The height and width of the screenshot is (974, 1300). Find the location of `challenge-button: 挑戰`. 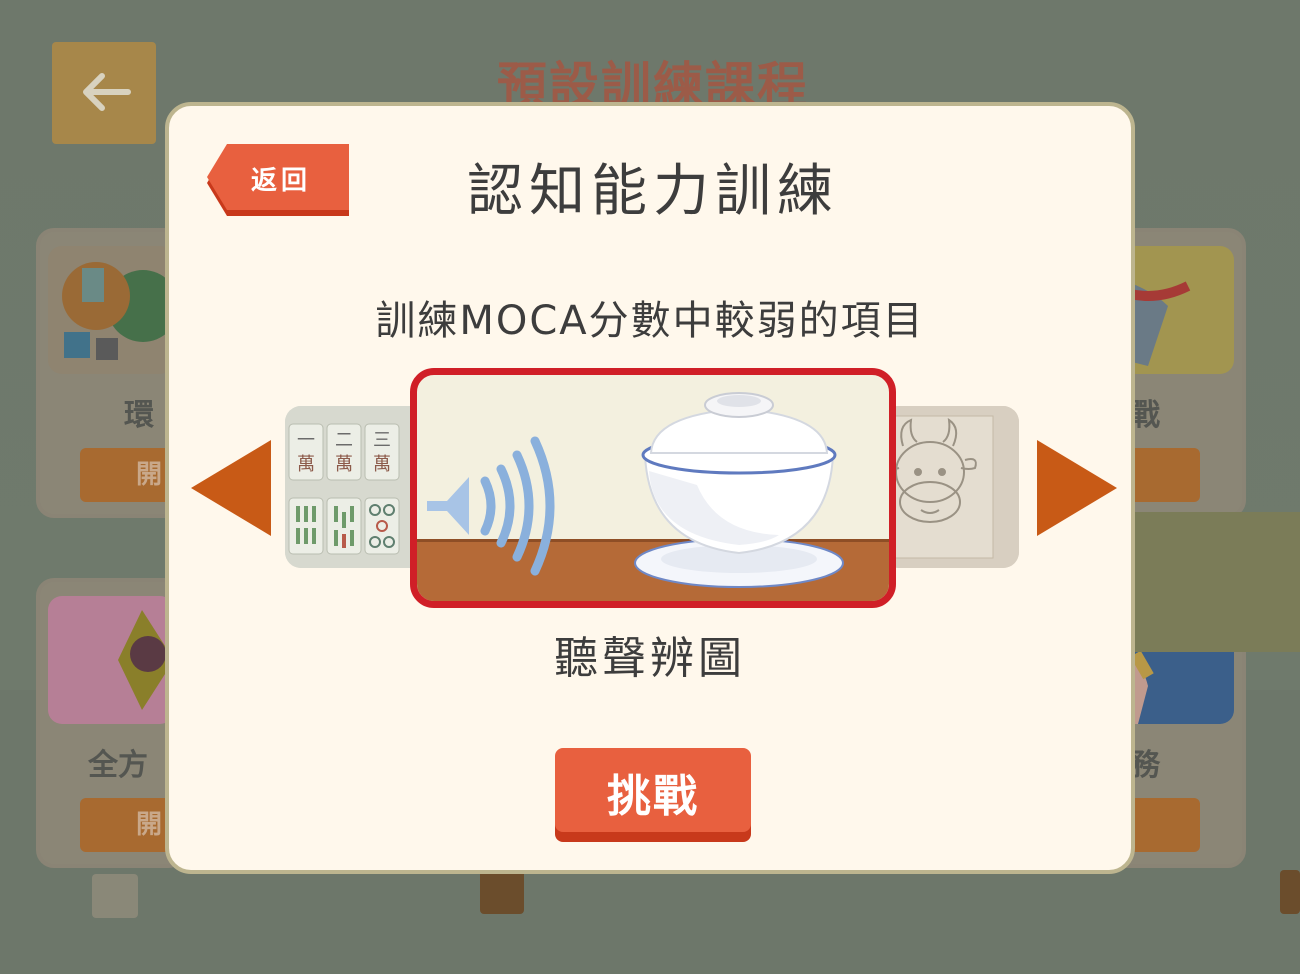

challenge-button: 挑戰 is located at coordinates (653, 796).